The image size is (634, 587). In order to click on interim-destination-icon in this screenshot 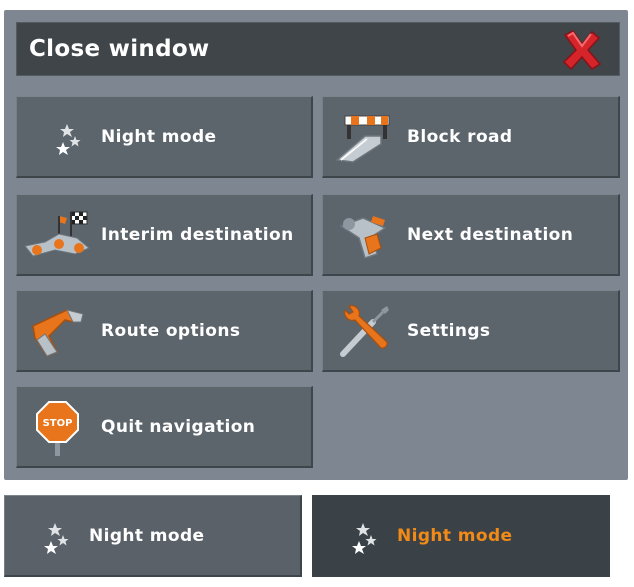, I will do `click(57, 234)`.